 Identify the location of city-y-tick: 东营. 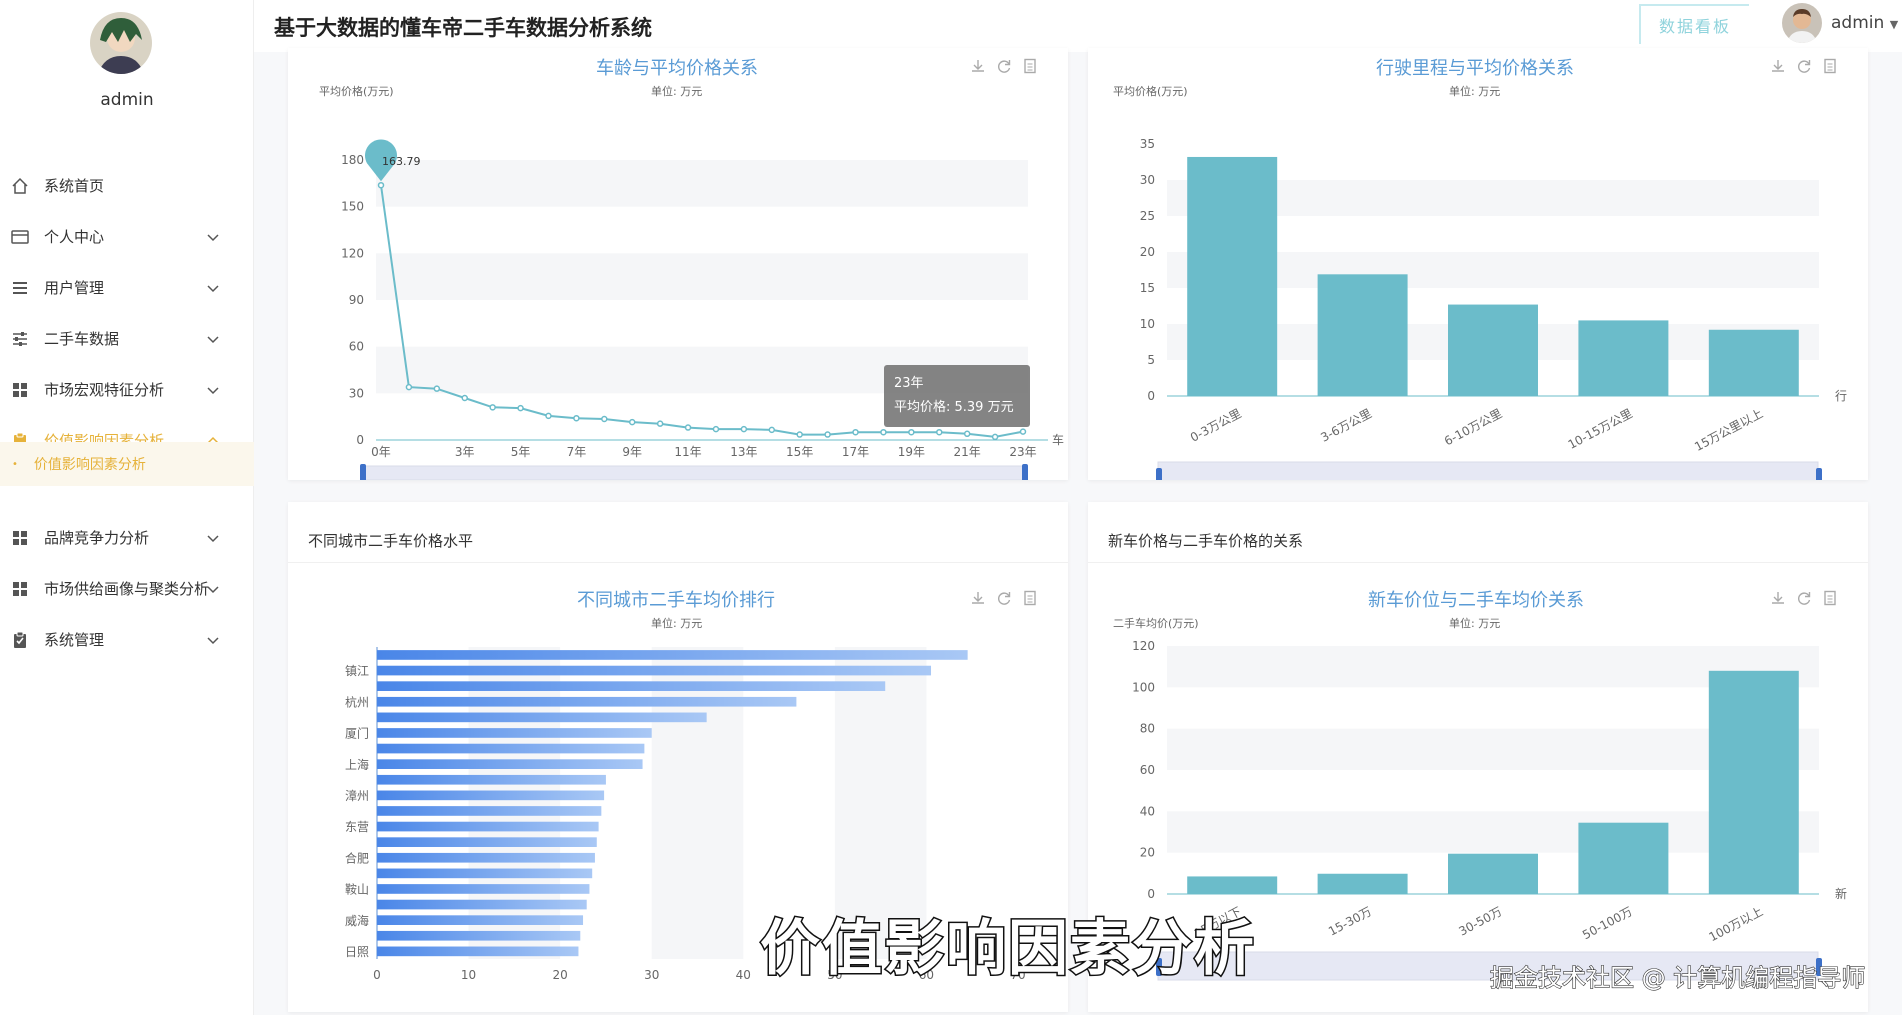
(357, 827).